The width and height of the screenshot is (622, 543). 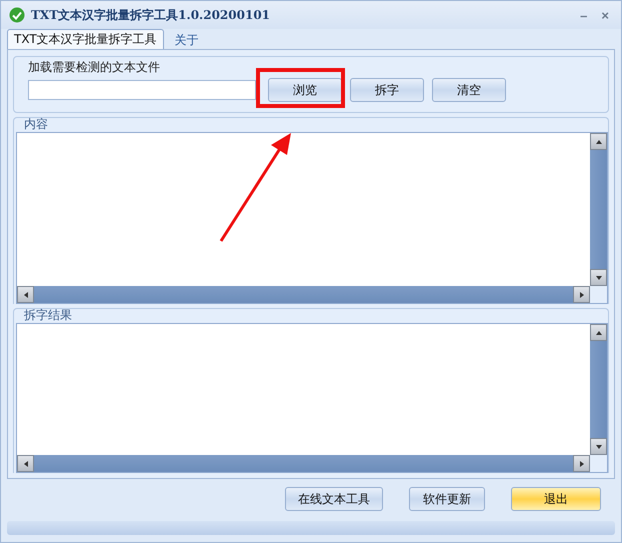 I want to click on result-group-label: 拆字结果, so click(x=48, y=315).